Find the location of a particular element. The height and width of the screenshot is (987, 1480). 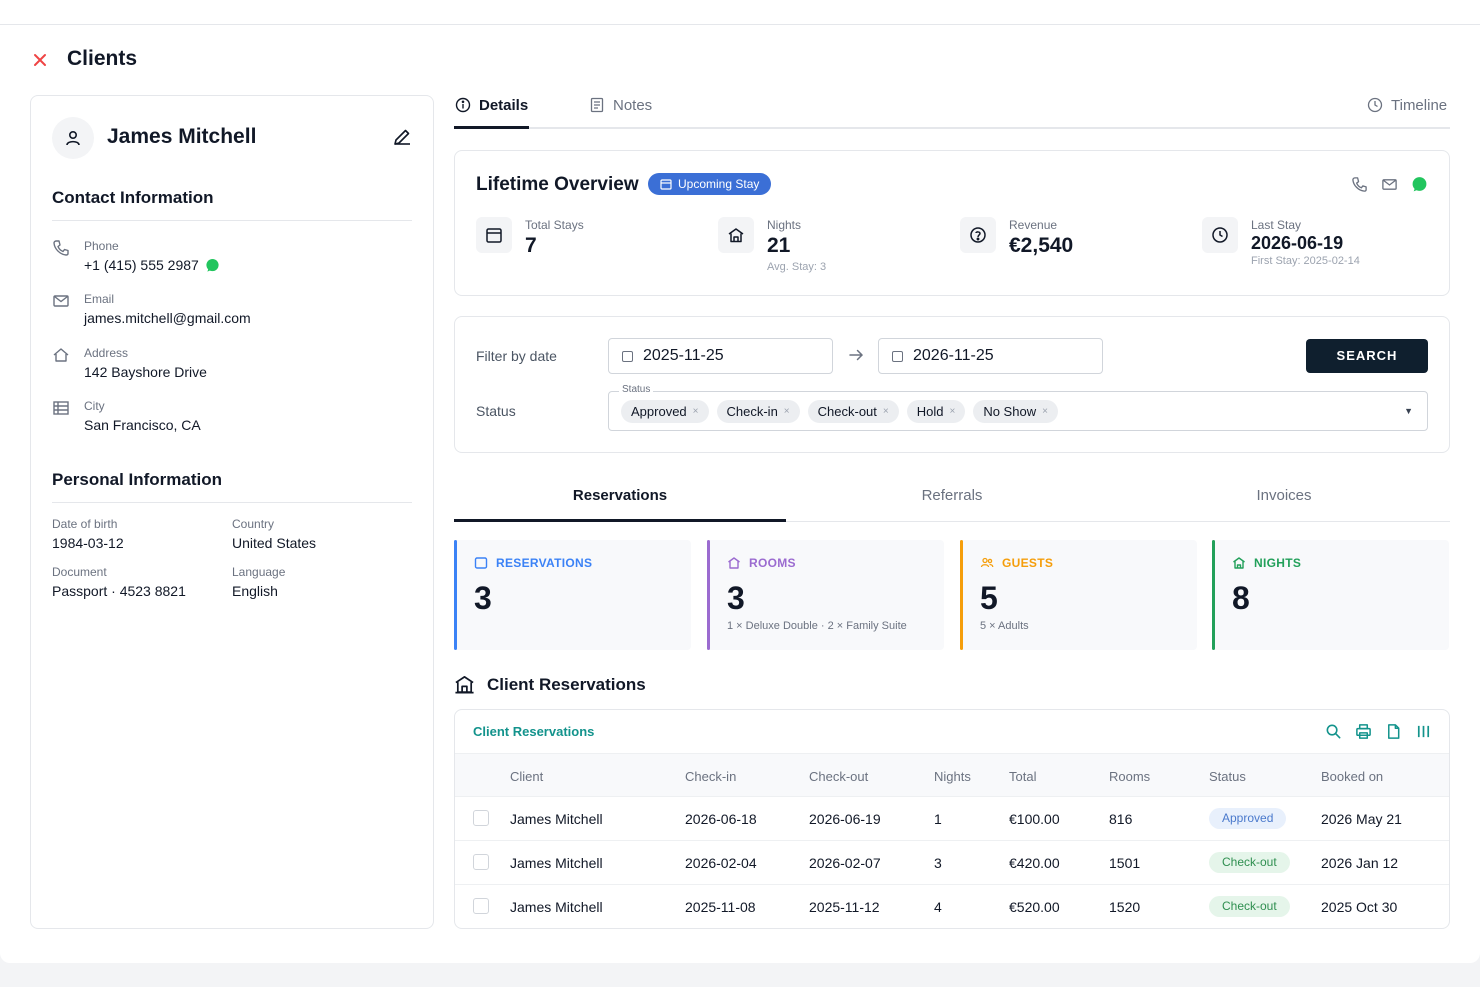

phone-icon is located at coordinates (61, 248).